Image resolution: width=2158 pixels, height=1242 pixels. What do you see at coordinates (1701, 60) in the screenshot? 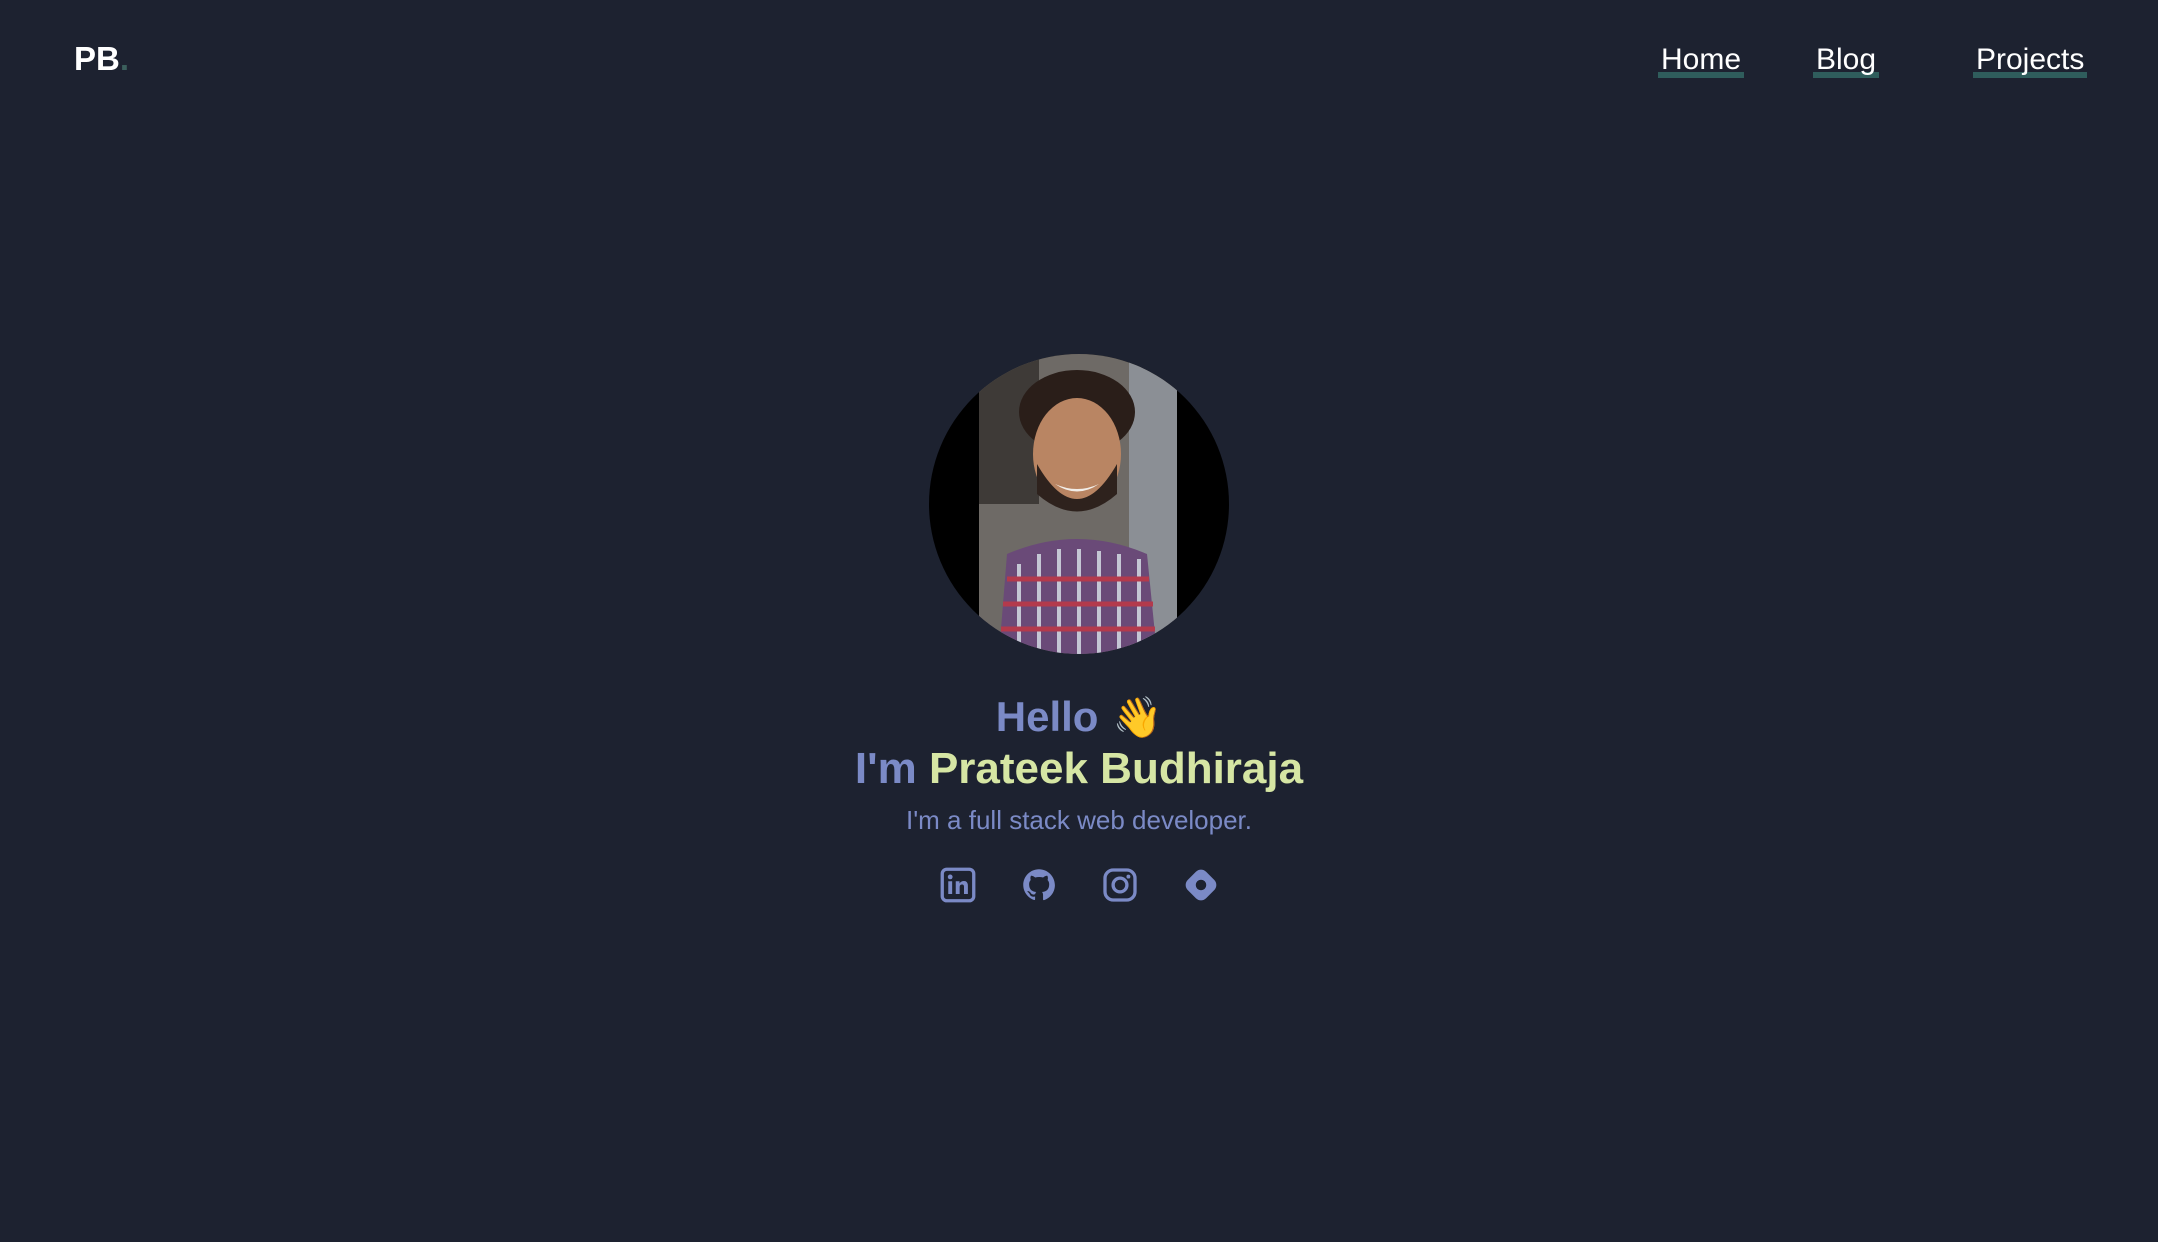
I see `nav-home-link: Home` at bounding box center [1701, 60].